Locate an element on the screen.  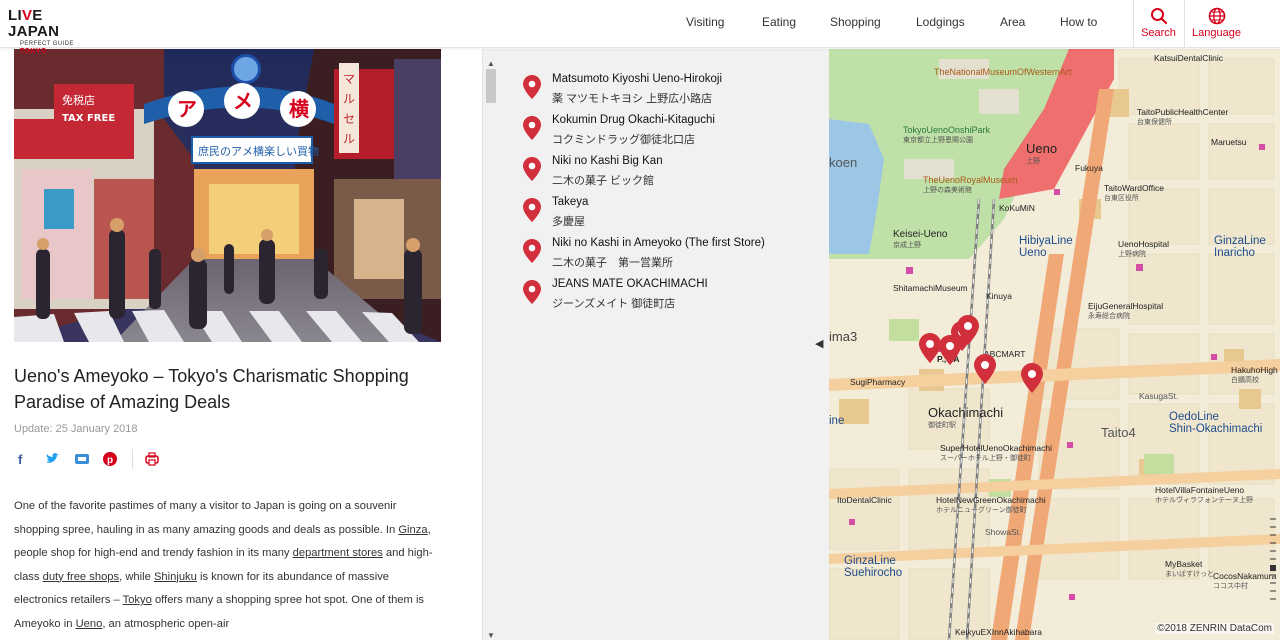
update-date: Update: 25 January 2018 is located at coordinates (76, 429).